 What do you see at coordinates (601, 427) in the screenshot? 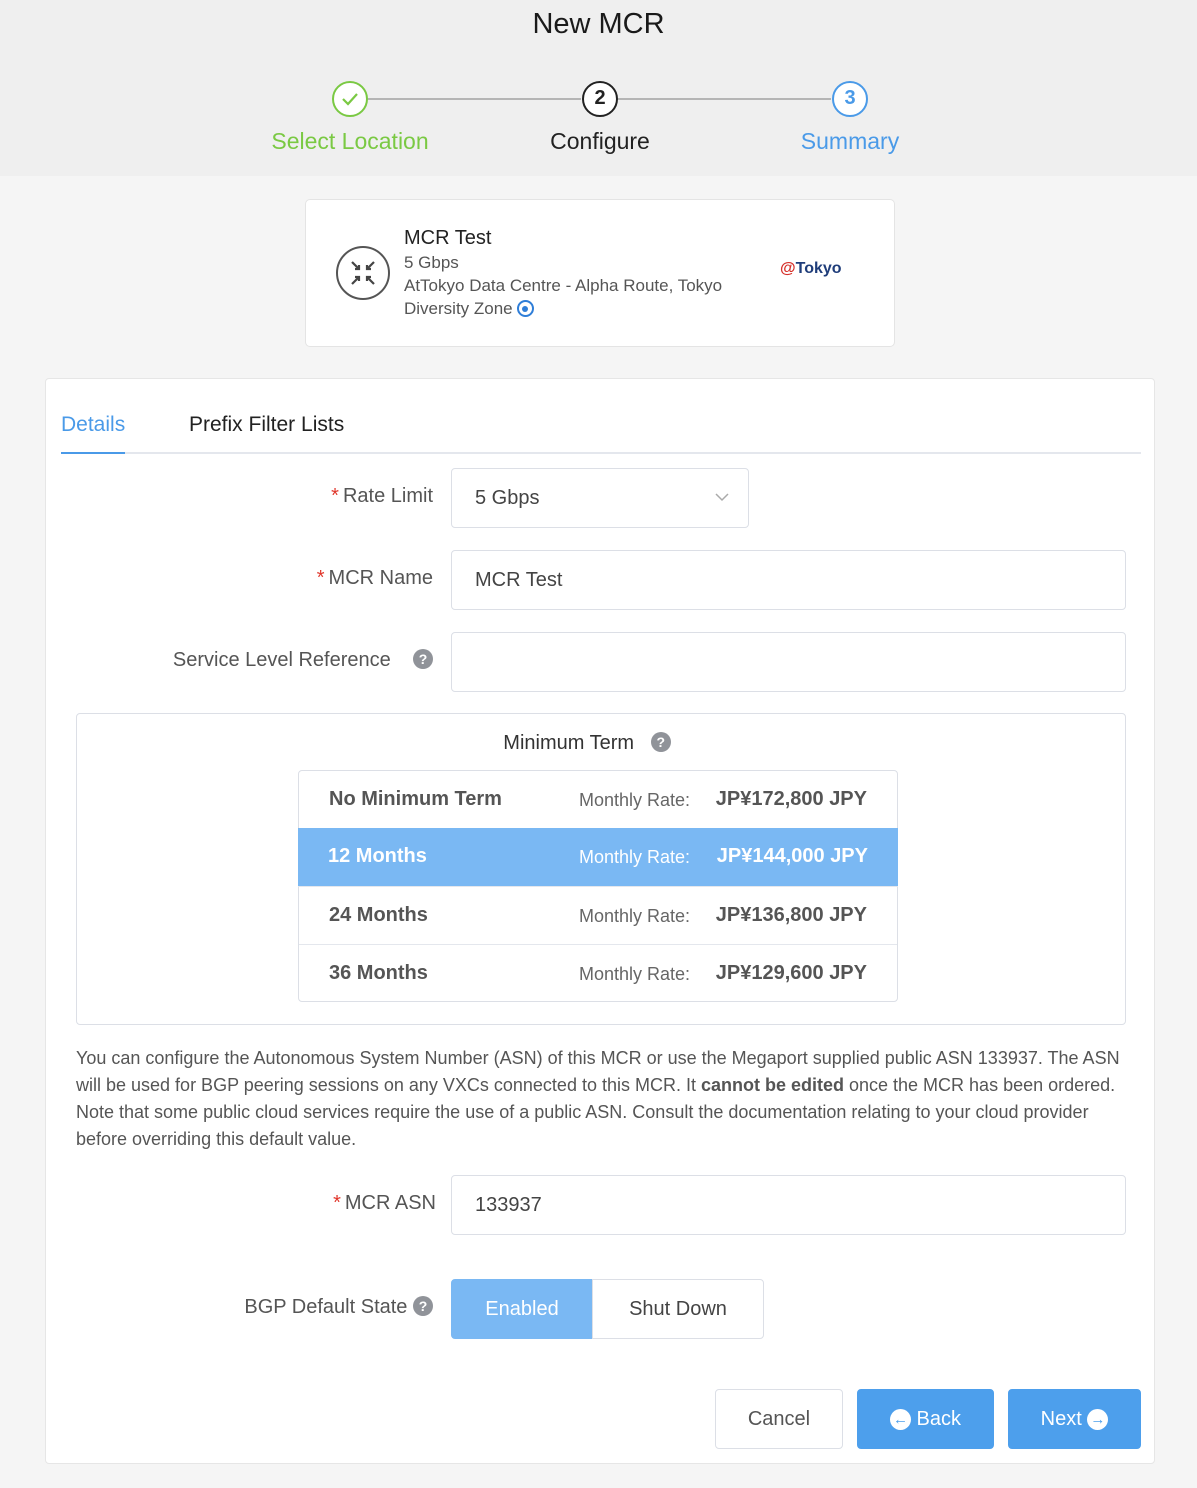
I see `tab-bar: Details Prefix Filter Lists` at bounding box center [601, 427].